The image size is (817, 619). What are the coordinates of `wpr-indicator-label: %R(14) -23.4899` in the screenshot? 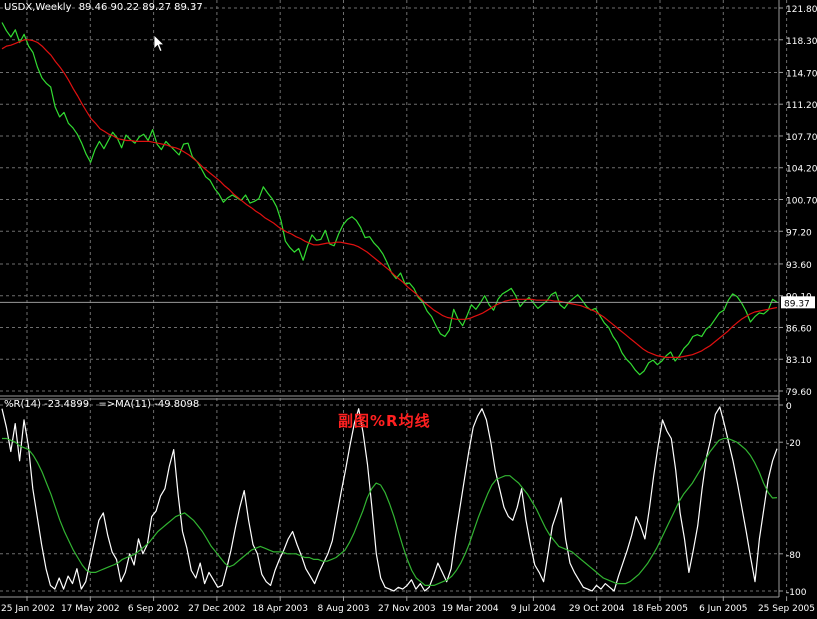 It's located at (47, 404).